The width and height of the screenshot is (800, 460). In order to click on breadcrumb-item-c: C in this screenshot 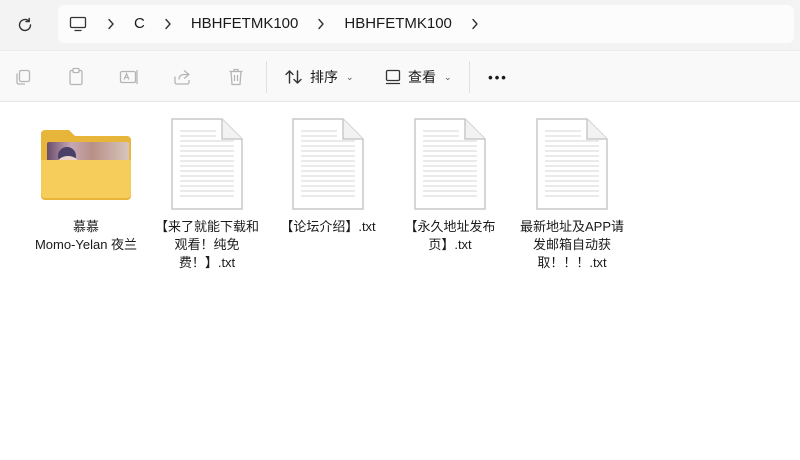, I will do `click(139, 24)`.